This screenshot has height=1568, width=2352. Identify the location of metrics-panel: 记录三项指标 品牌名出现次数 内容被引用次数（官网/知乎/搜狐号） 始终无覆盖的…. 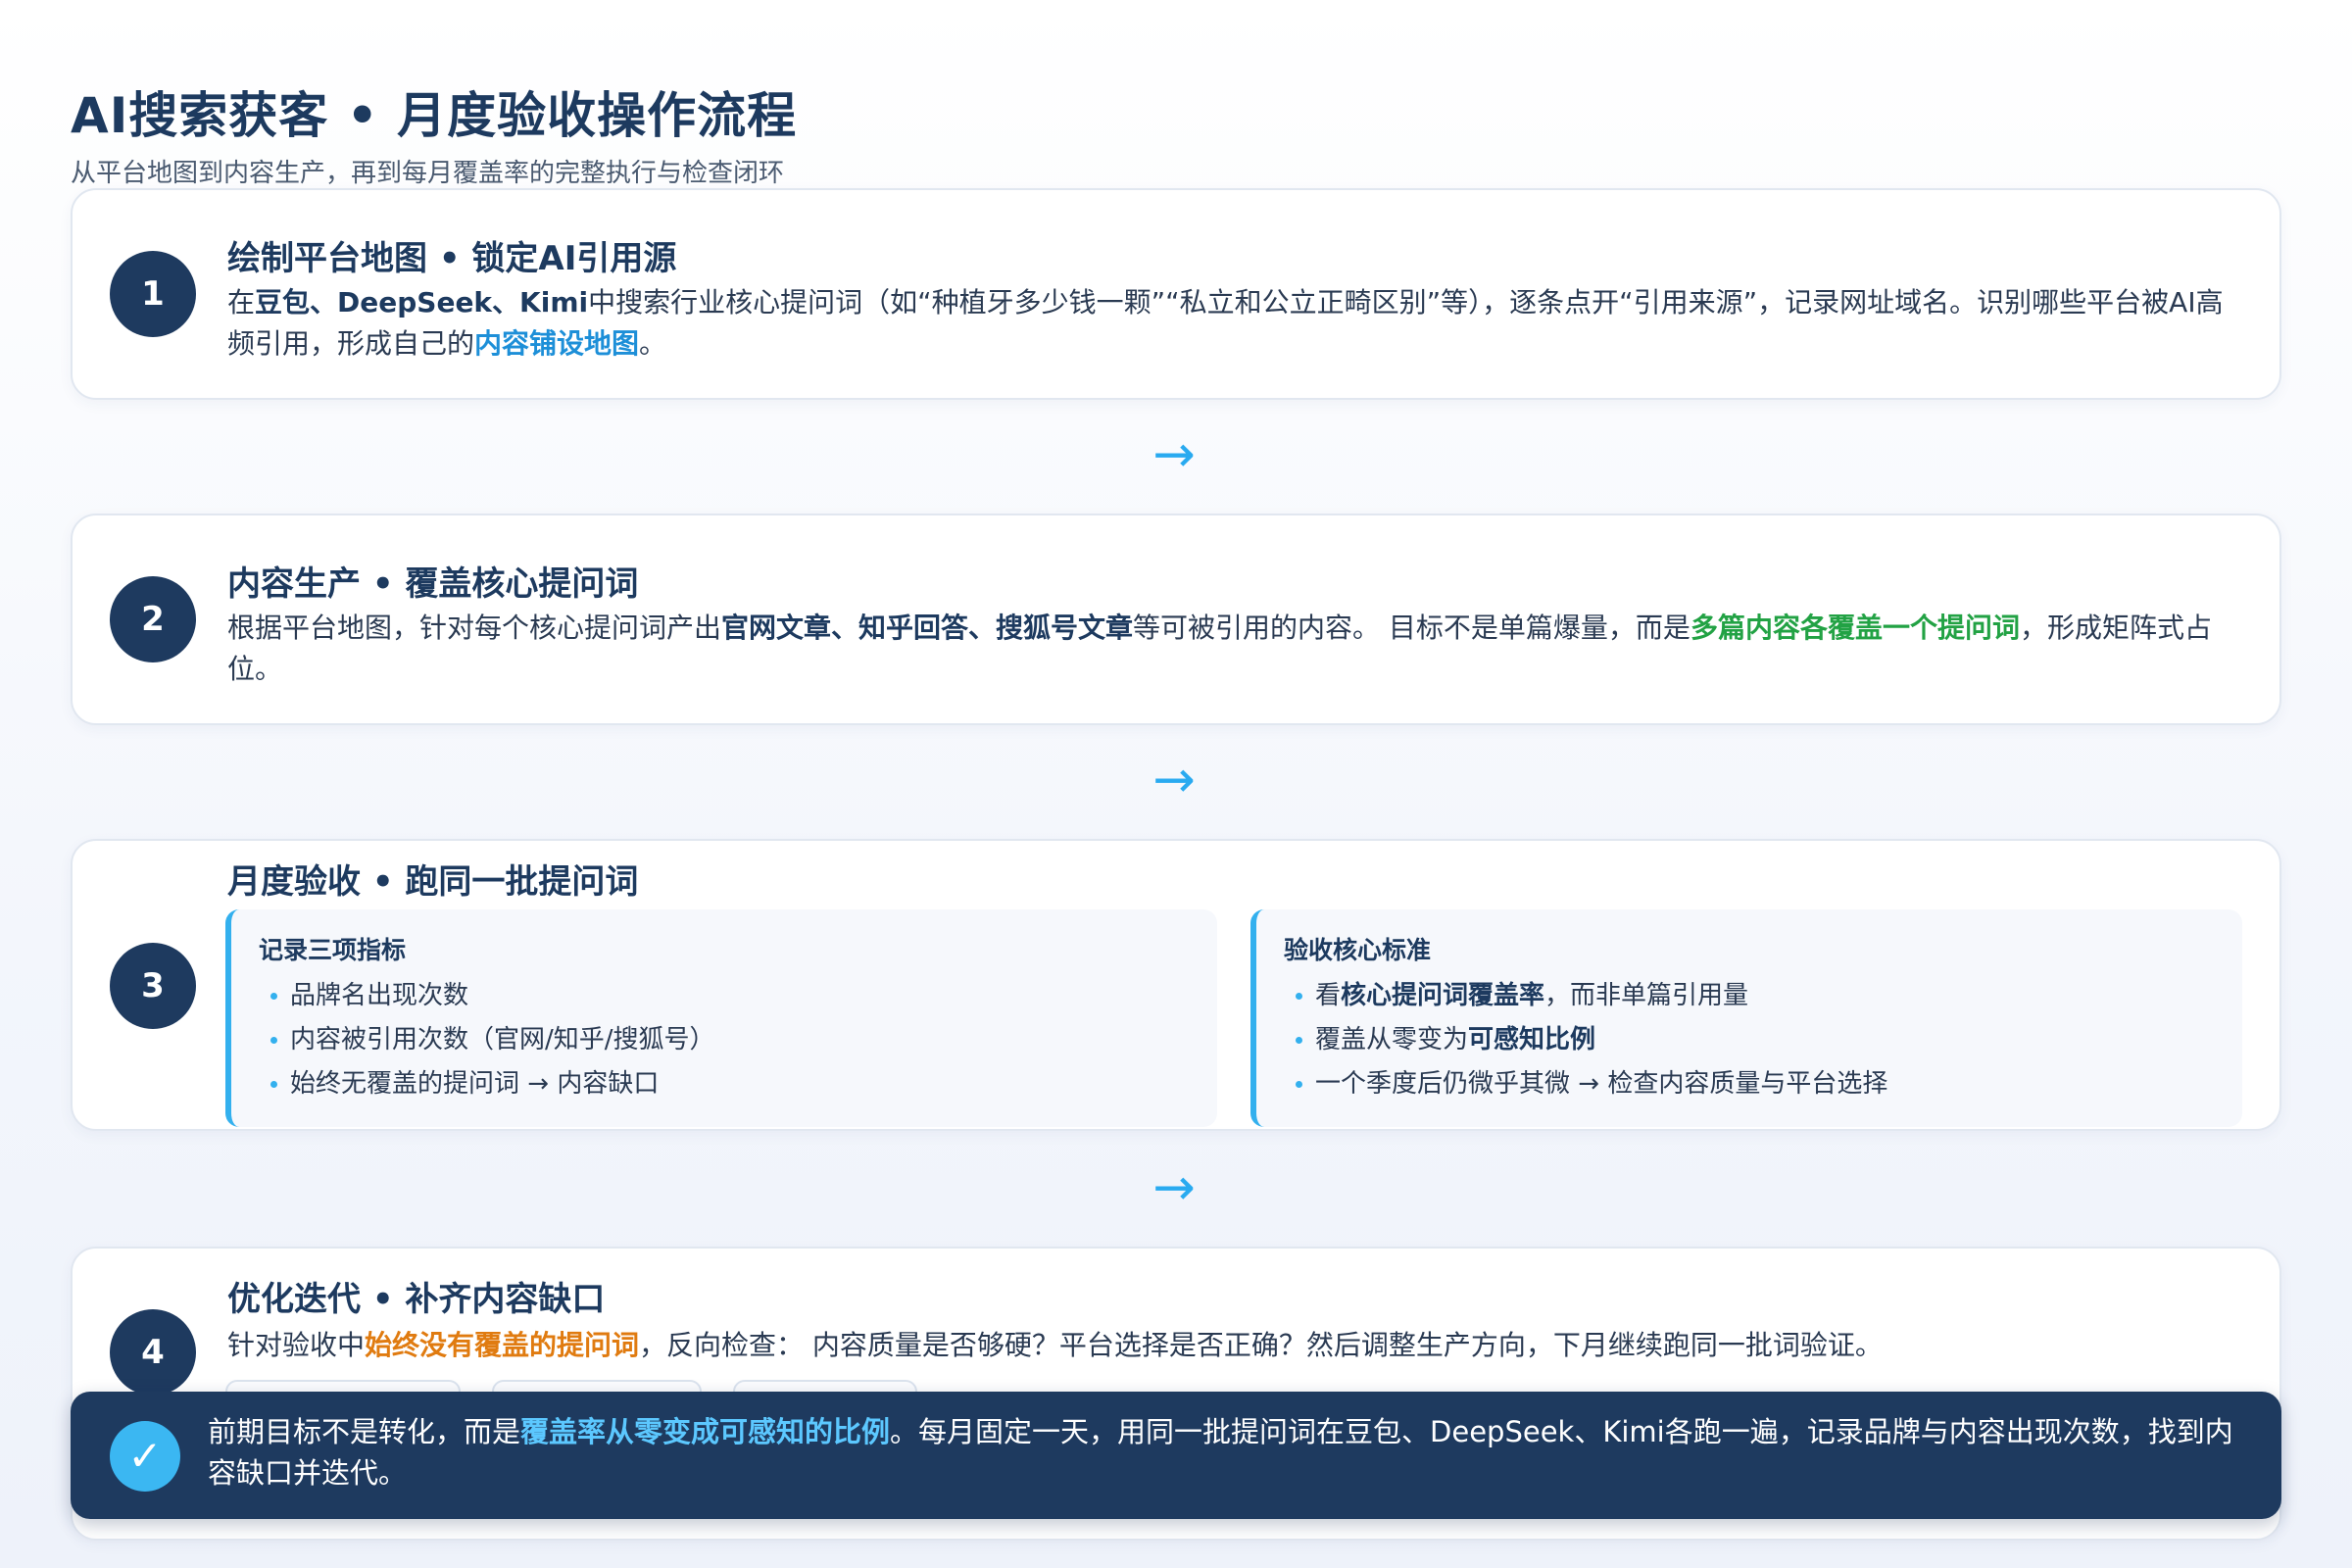
(721, 1018).